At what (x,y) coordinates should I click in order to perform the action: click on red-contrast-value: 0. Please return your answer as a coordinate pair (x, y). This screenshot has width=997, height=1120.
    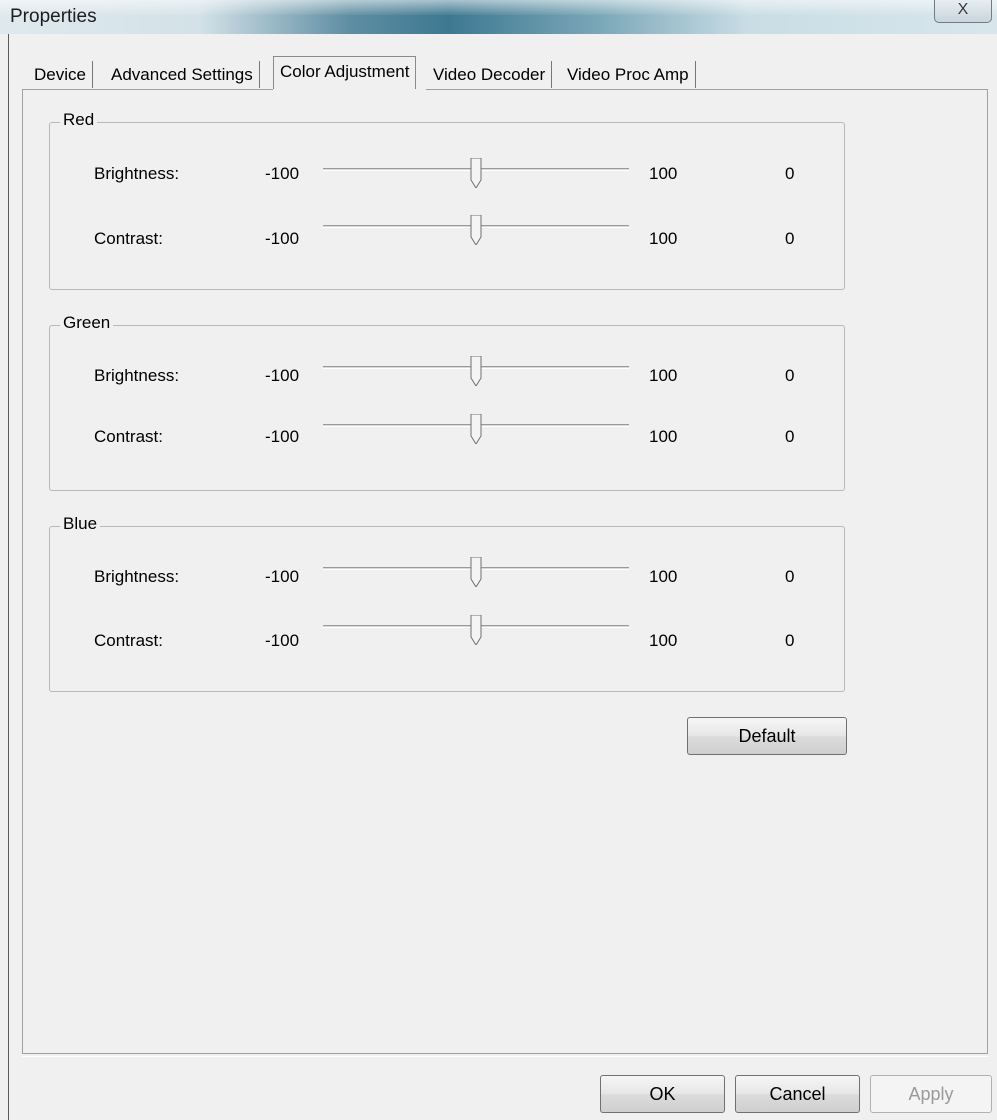
    Looking at the image, I should click on (790, 238).